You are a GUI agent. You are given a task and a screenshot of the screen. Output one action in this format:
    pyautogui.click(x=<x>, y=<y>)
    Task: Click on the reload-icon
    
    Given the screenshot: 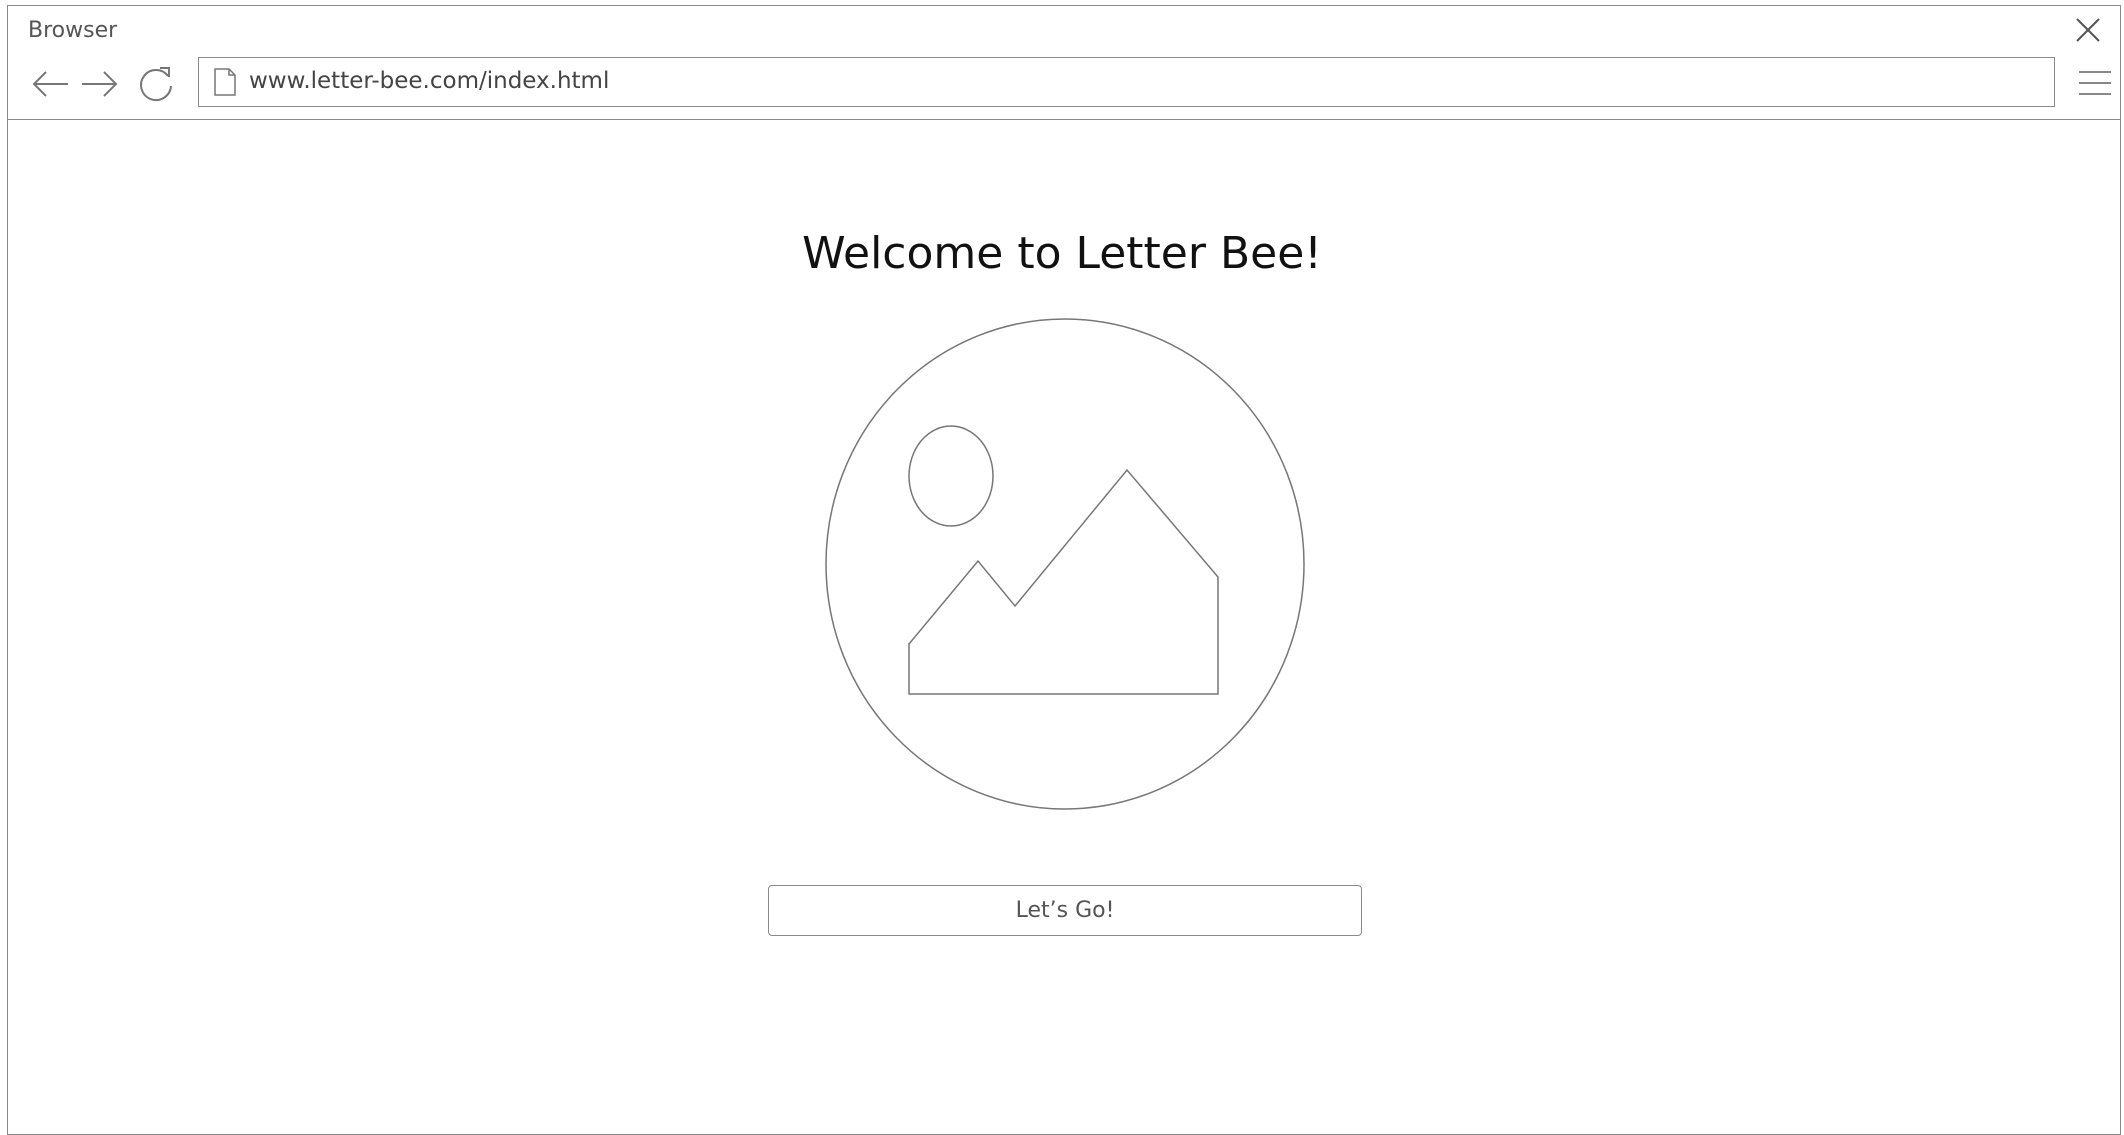 What is the action you would take?
    pyautogui.click(x=156, y=84)
    